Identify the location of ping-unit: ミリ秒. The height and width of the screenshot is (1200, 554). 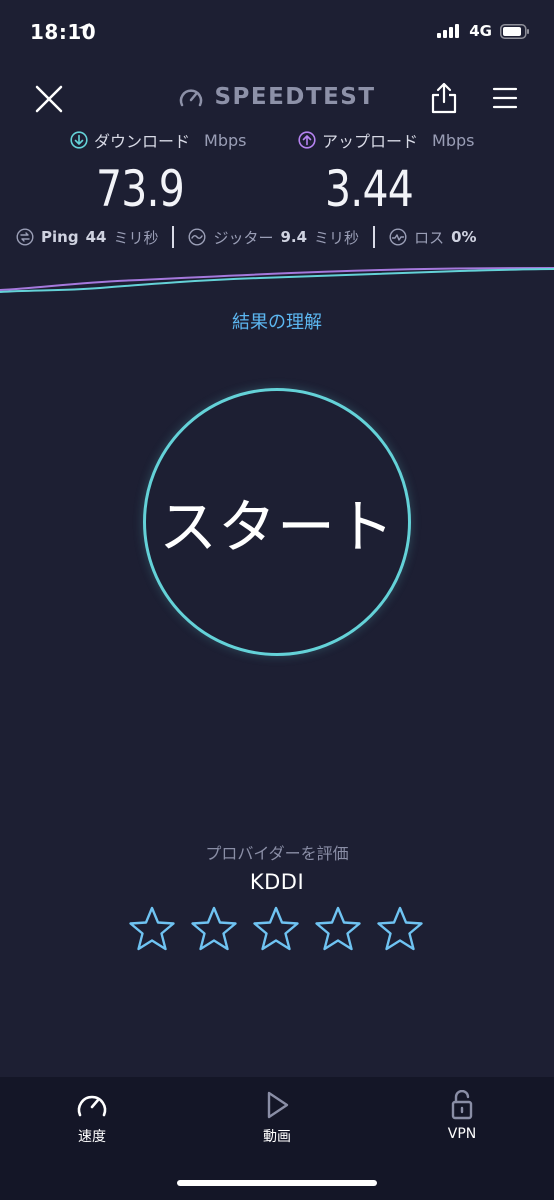
(136, 237).